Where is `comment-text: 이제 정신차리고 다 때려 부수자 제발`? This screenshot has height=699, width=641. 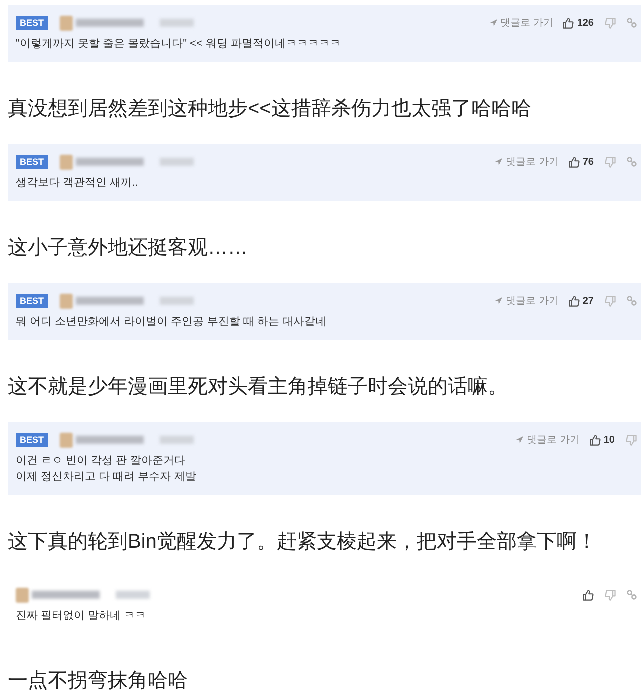 comment-text: 이제 정신차리고 다 때려 부수자 제발 is located at coordinates (107, 477).